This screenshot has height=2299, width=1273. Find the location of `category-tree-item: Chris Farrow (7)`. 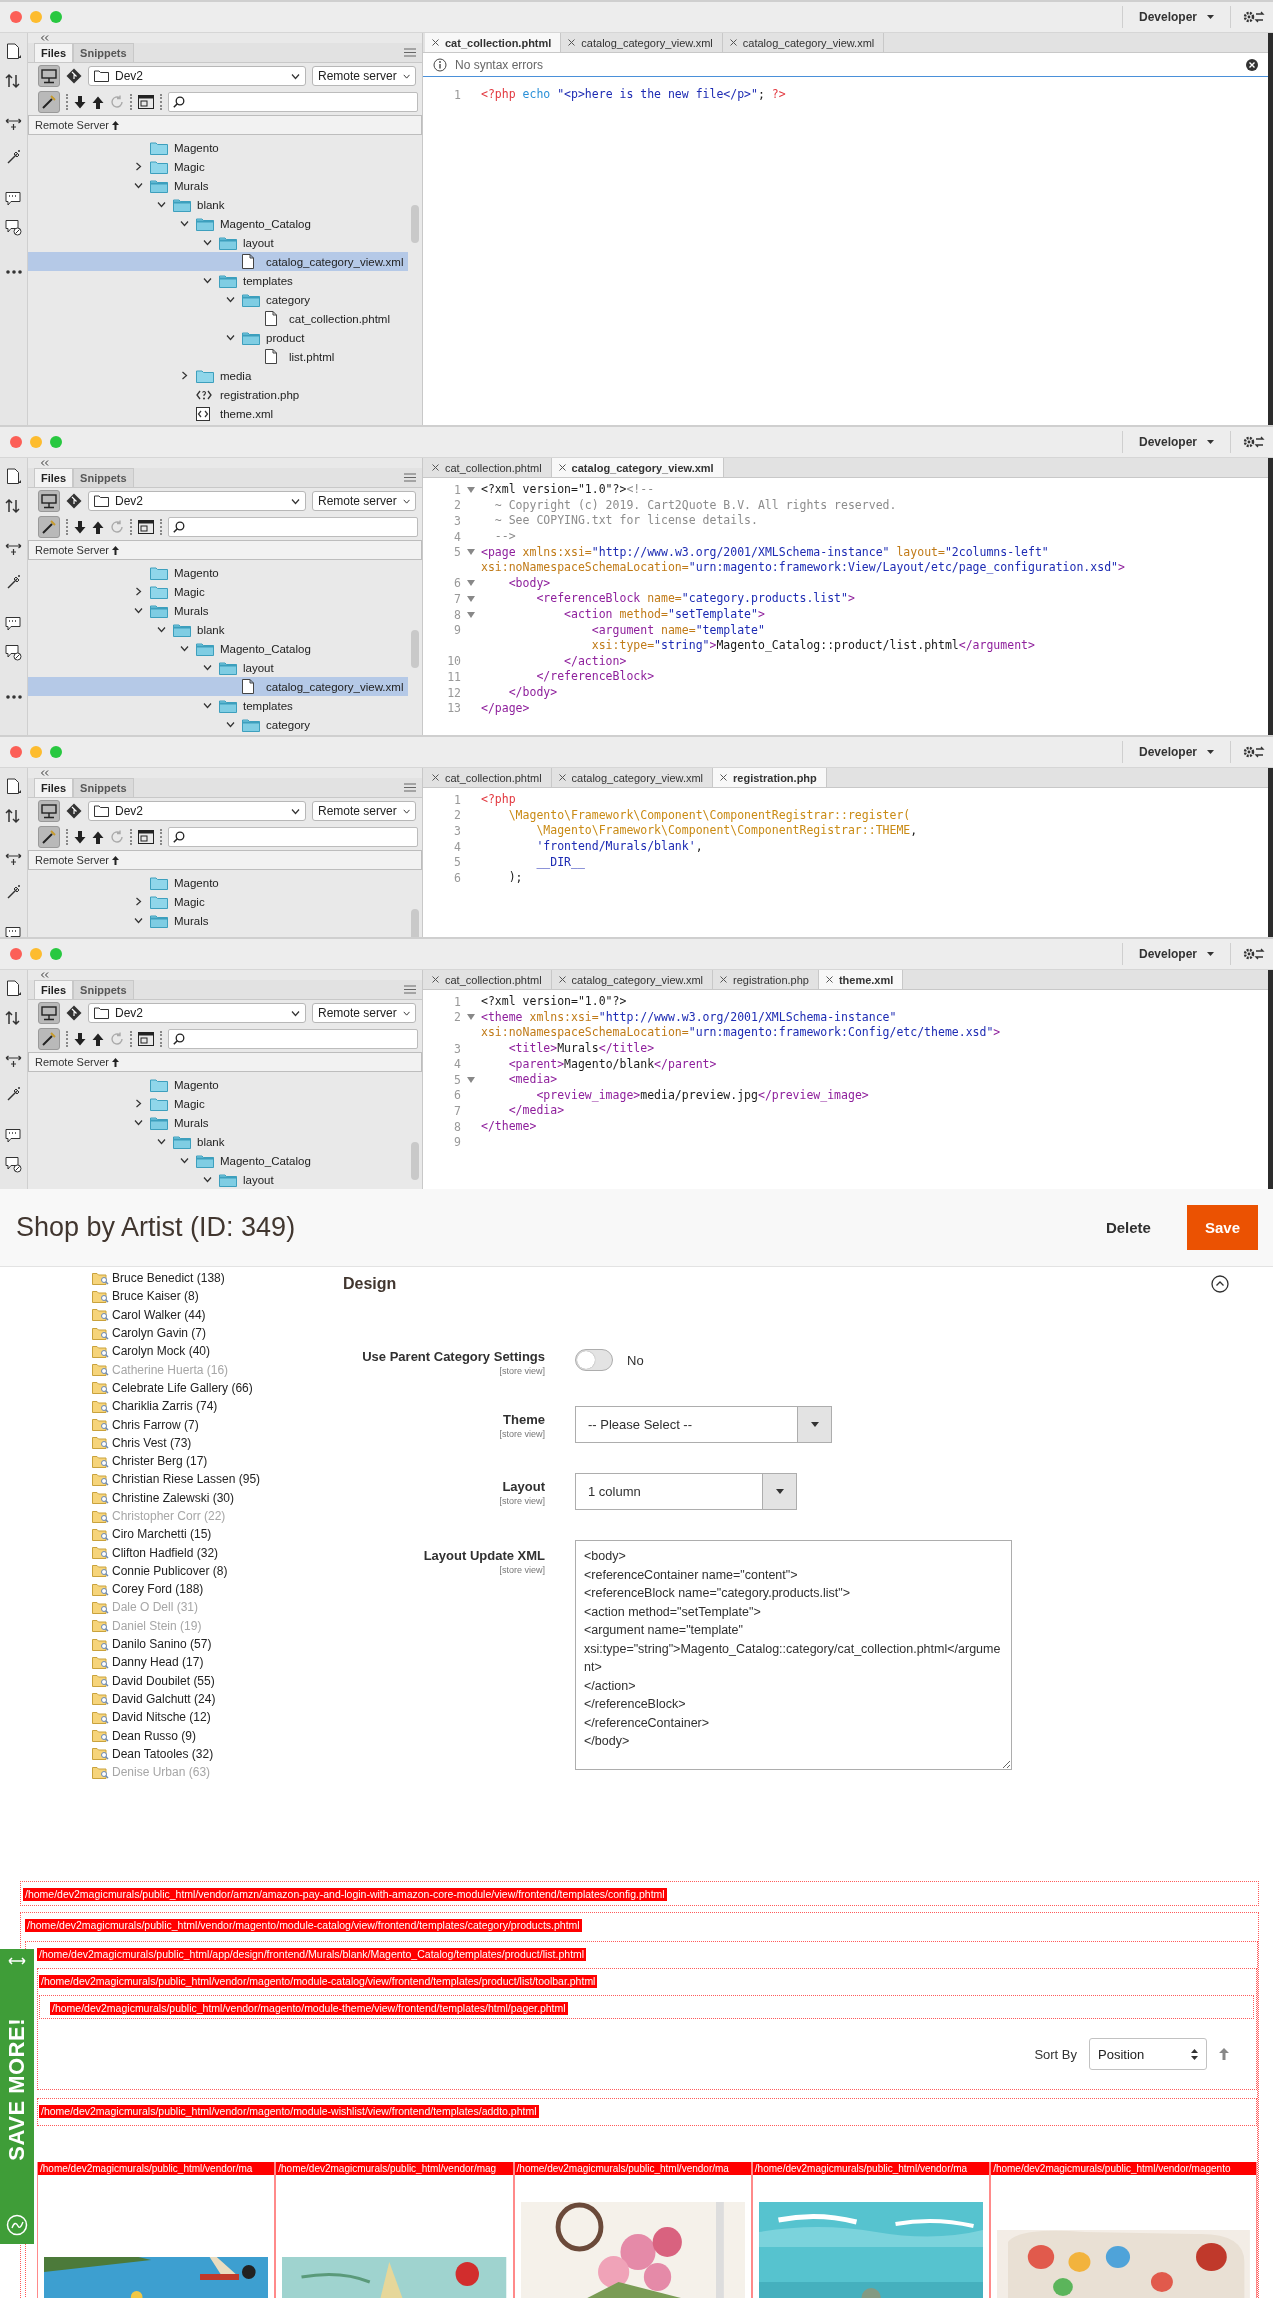

category-tree-item: Chris Farrow (7) is located at coordinates (211, 1424).